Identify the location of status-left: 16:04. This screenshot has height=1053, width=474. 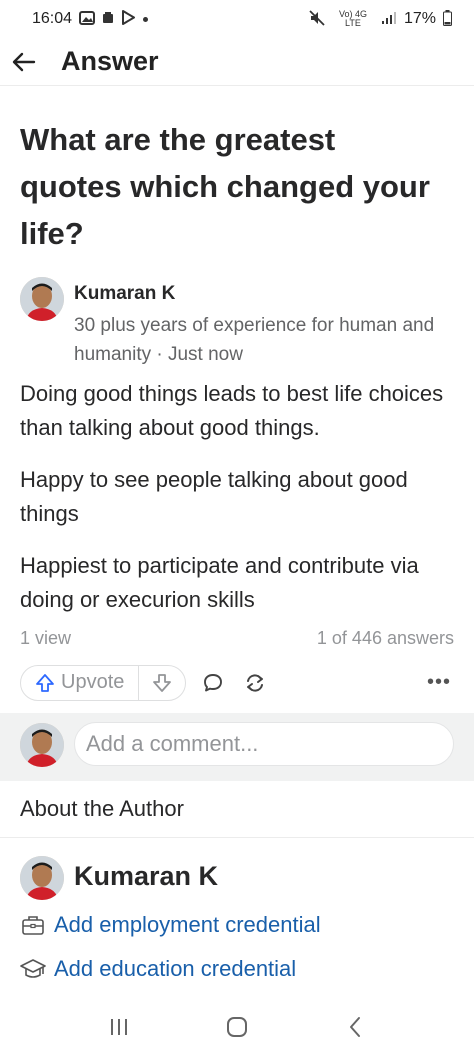
(90, 19).